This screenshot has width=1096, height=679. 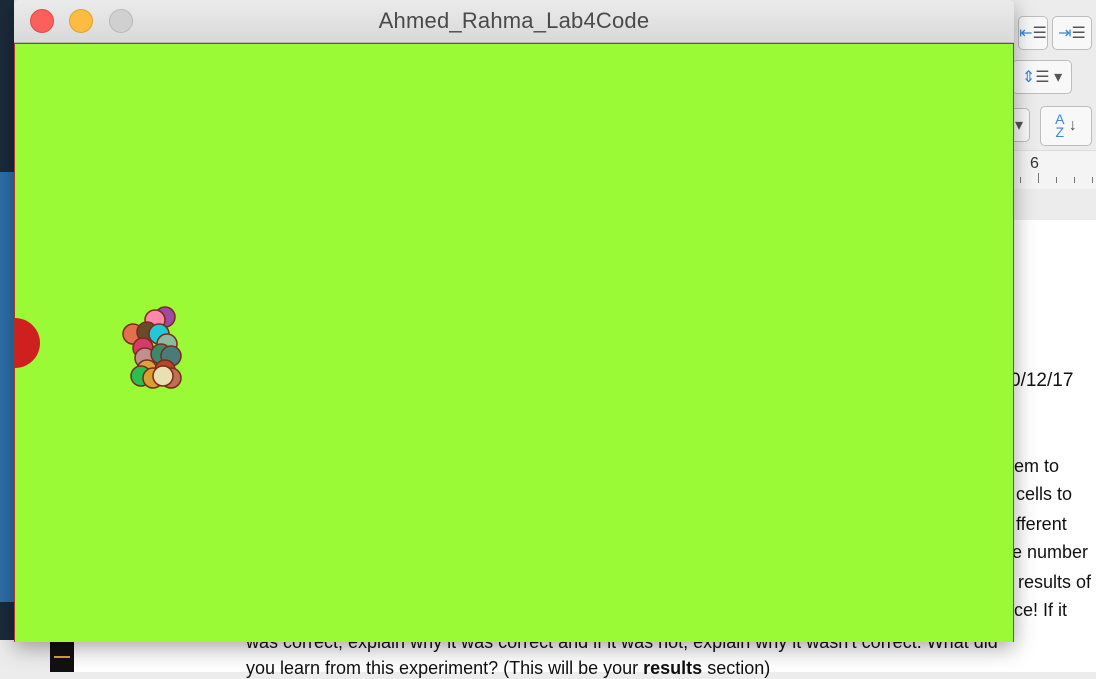 I want to click on background-dock-strip, so click(x=37, y=656).